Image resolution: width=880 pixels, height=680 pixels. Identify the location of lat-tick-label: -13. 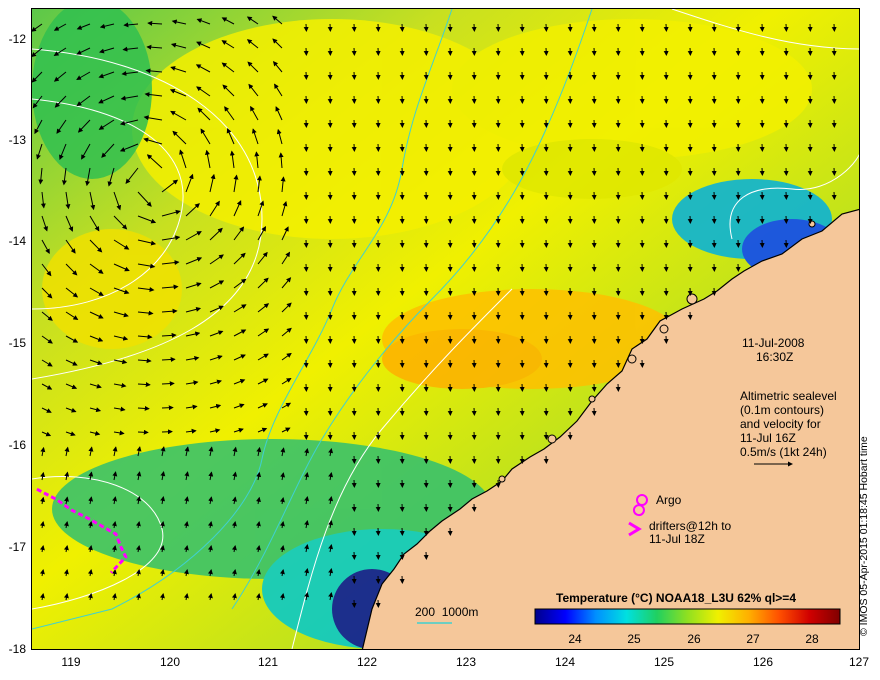
(17, 140).